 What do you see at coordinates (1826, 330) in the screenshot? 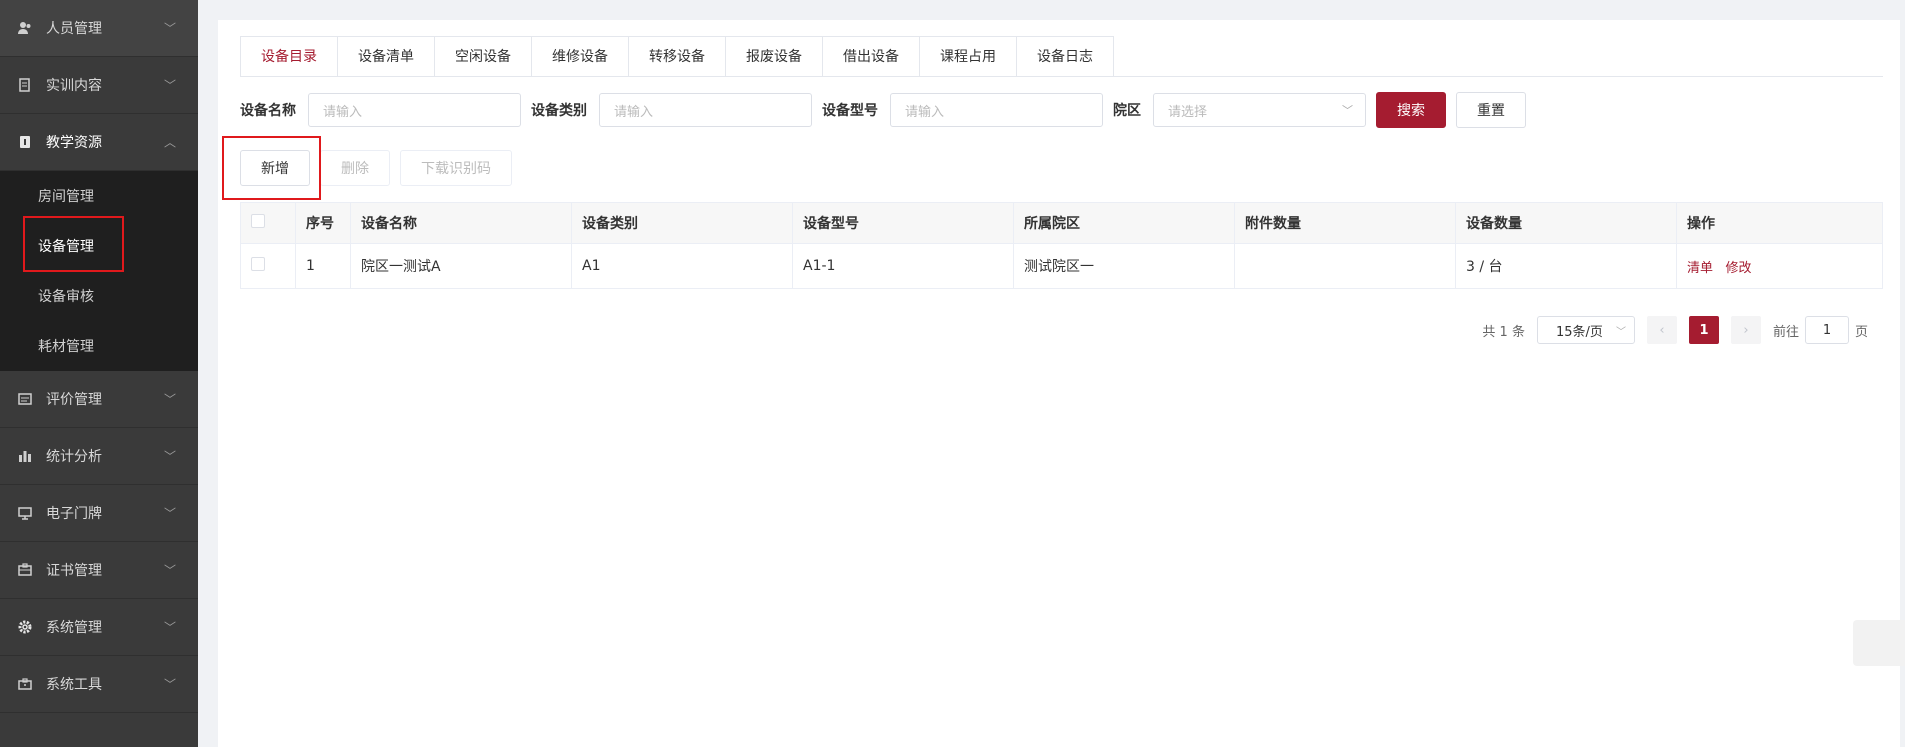
I see `goto-page-input: 1` at bounding box center [1826, 330].